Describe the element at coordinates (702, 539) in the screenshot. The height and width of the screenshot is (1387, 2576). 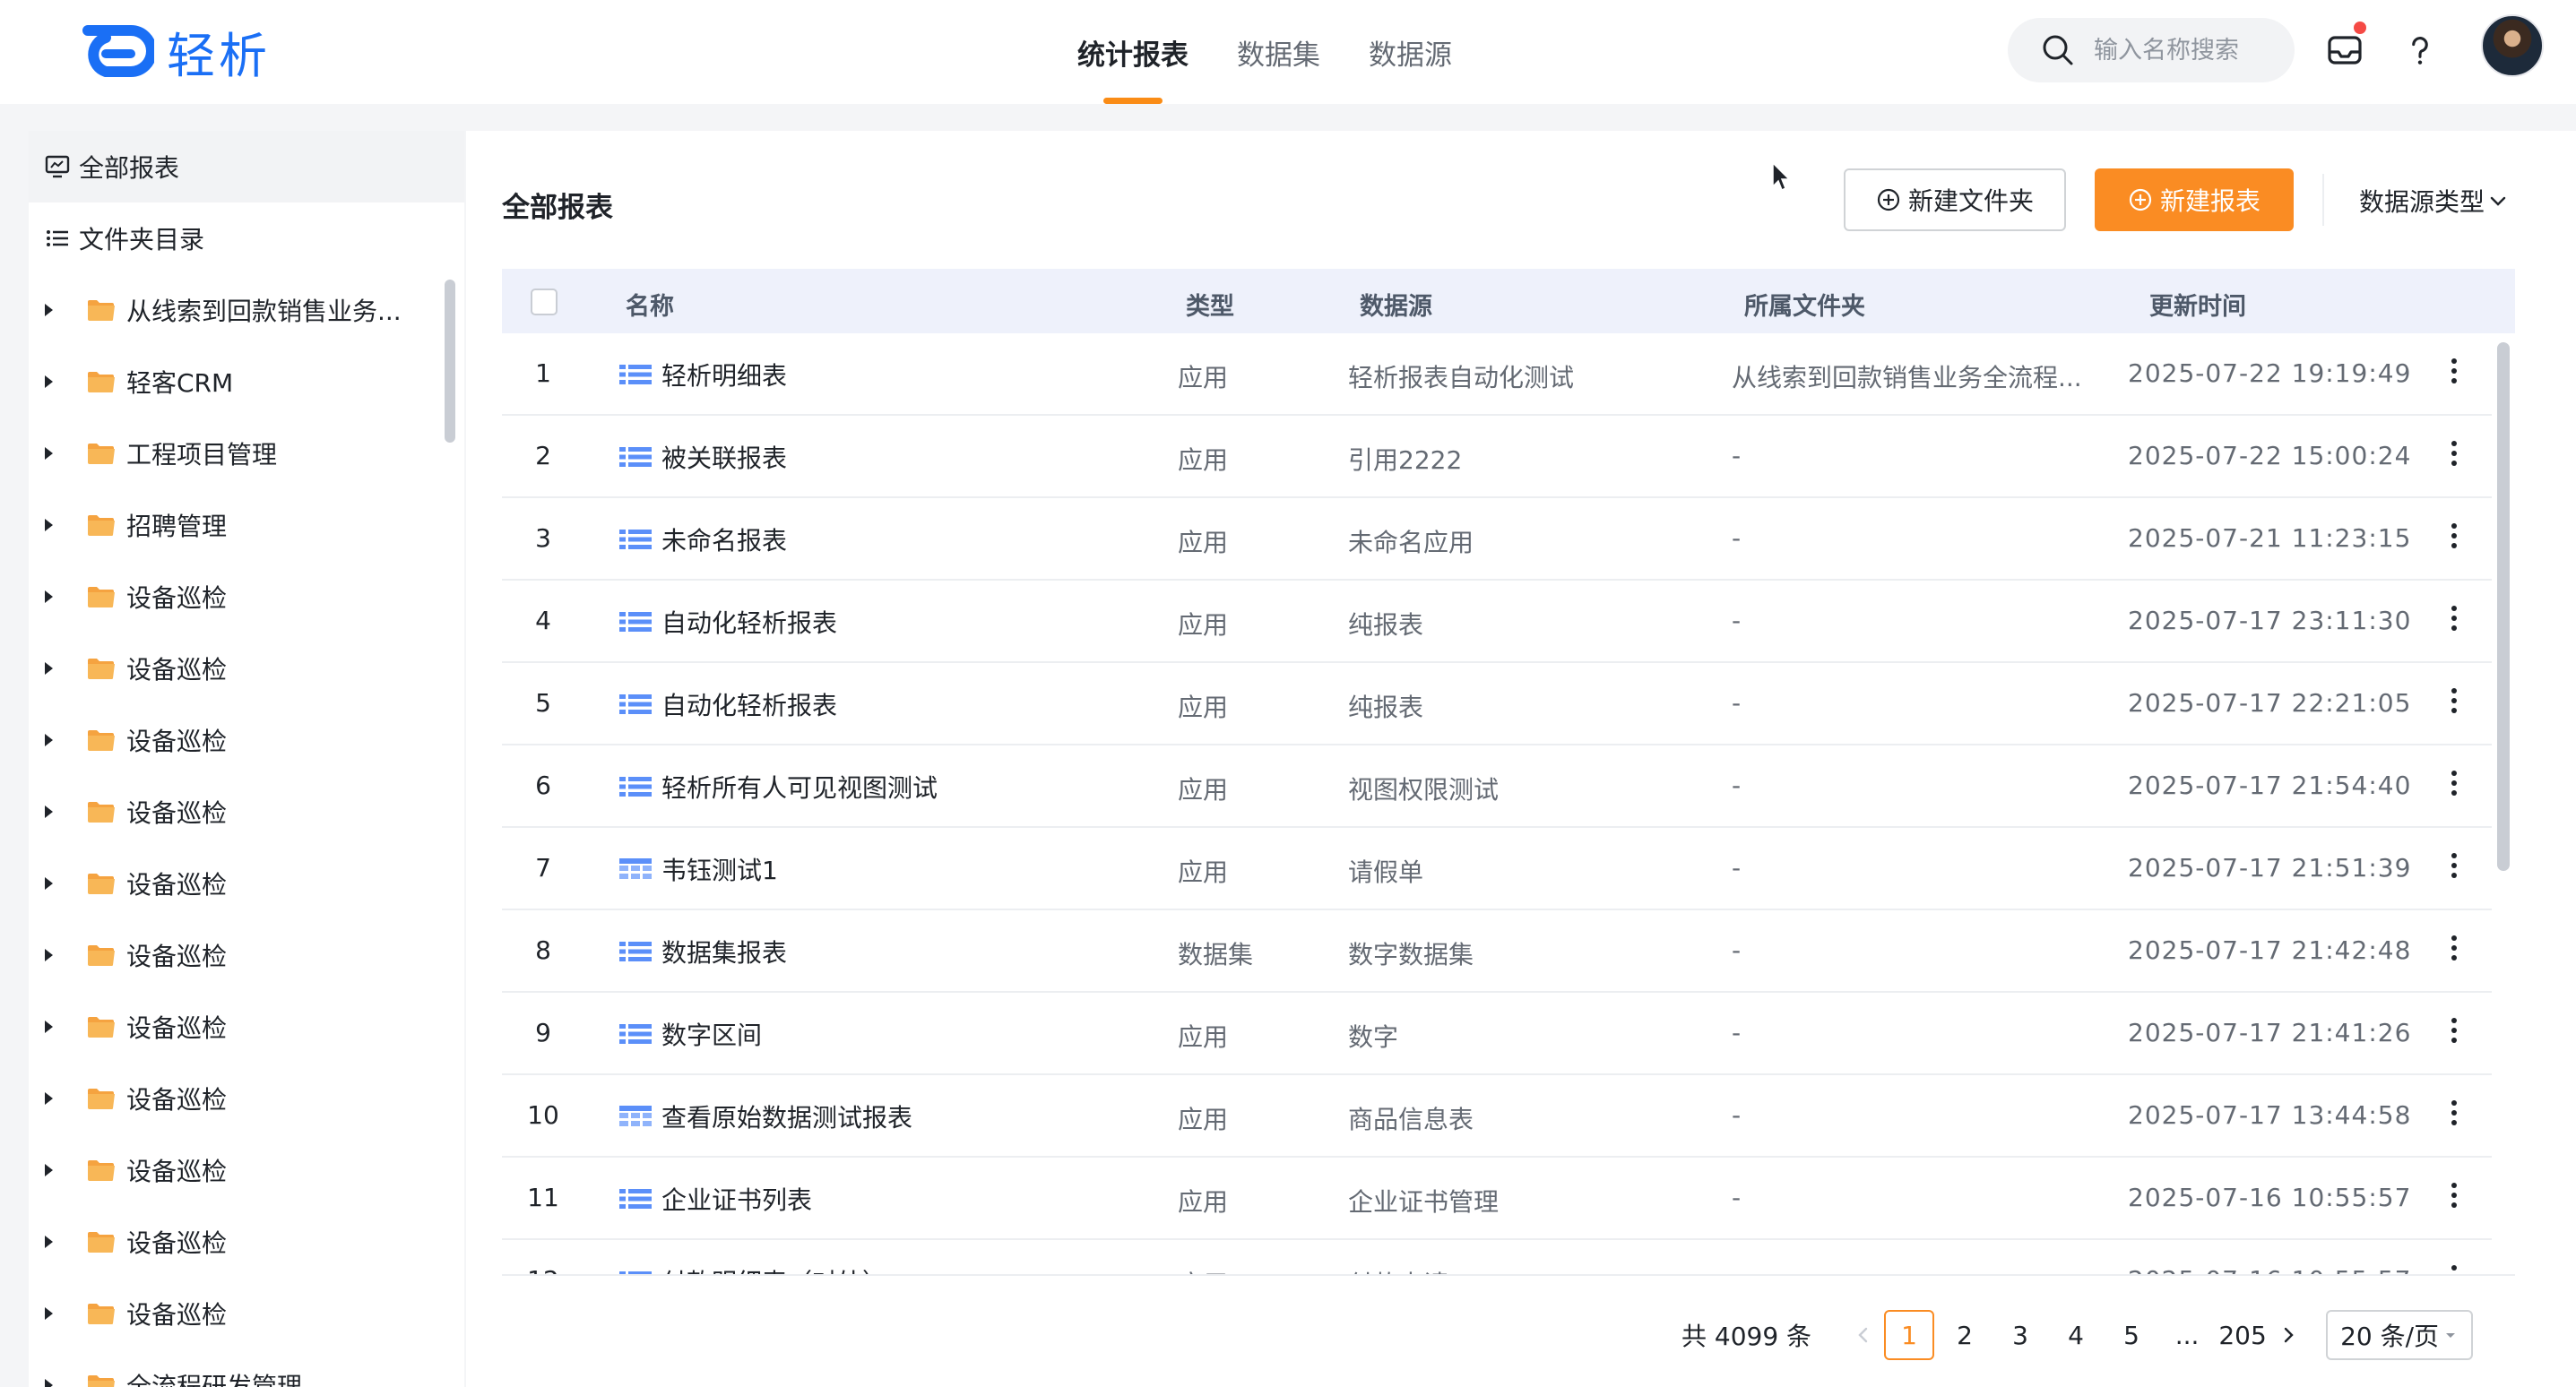
I see `report-name-link: 未命名报表` at that location.